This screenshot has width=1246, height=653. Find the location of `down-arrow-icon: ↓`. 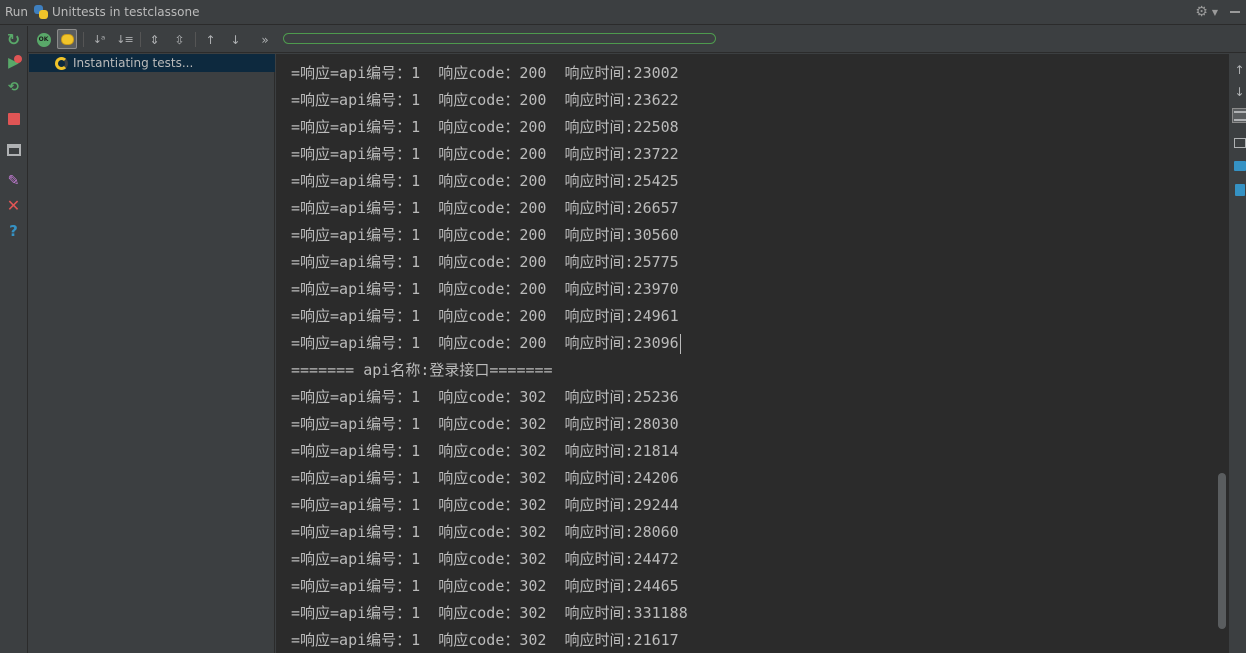

down-arrow-icon: ↓ is located at coordinates (1239, 91).